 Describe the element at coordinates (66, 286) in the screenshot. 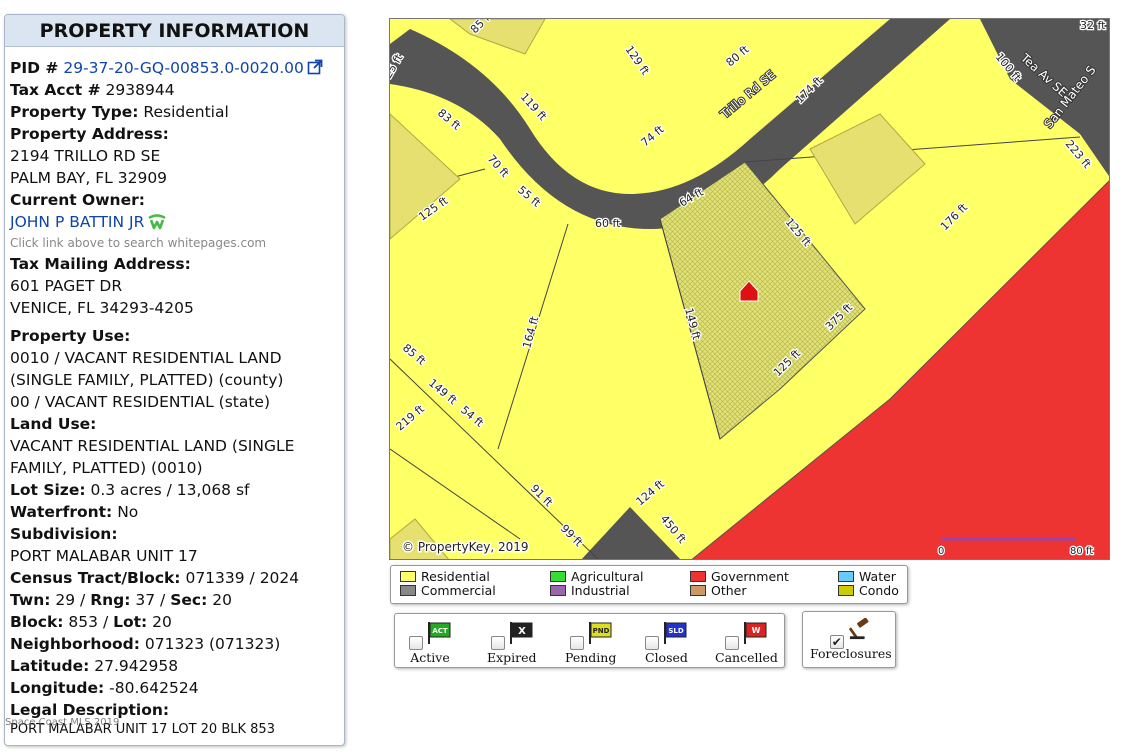

I see `mailing-line-1: 601 PAGET DR` at that location.